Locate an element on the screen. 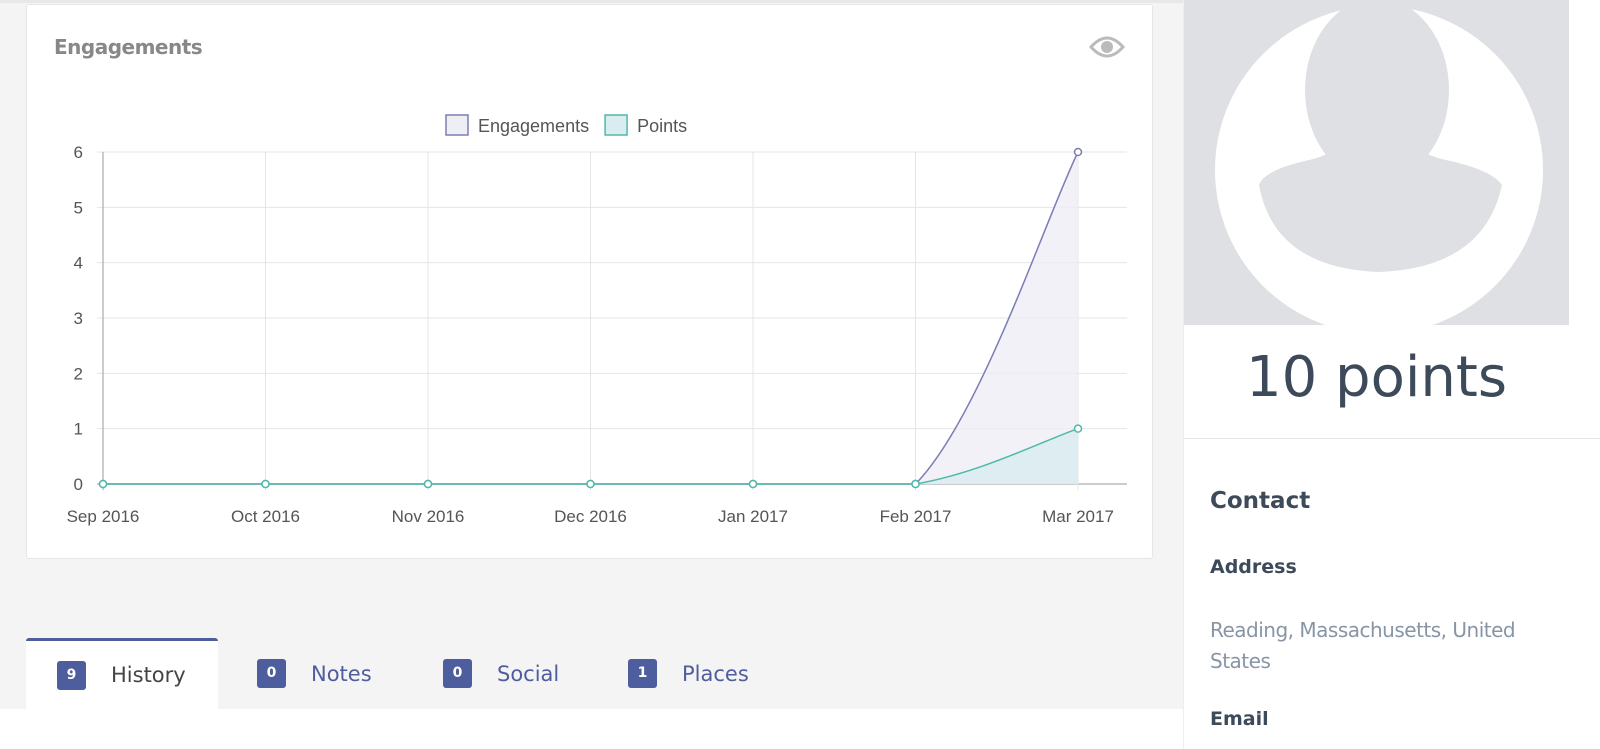  tab-count-badge: 9 is located at coordinates (71, 675).